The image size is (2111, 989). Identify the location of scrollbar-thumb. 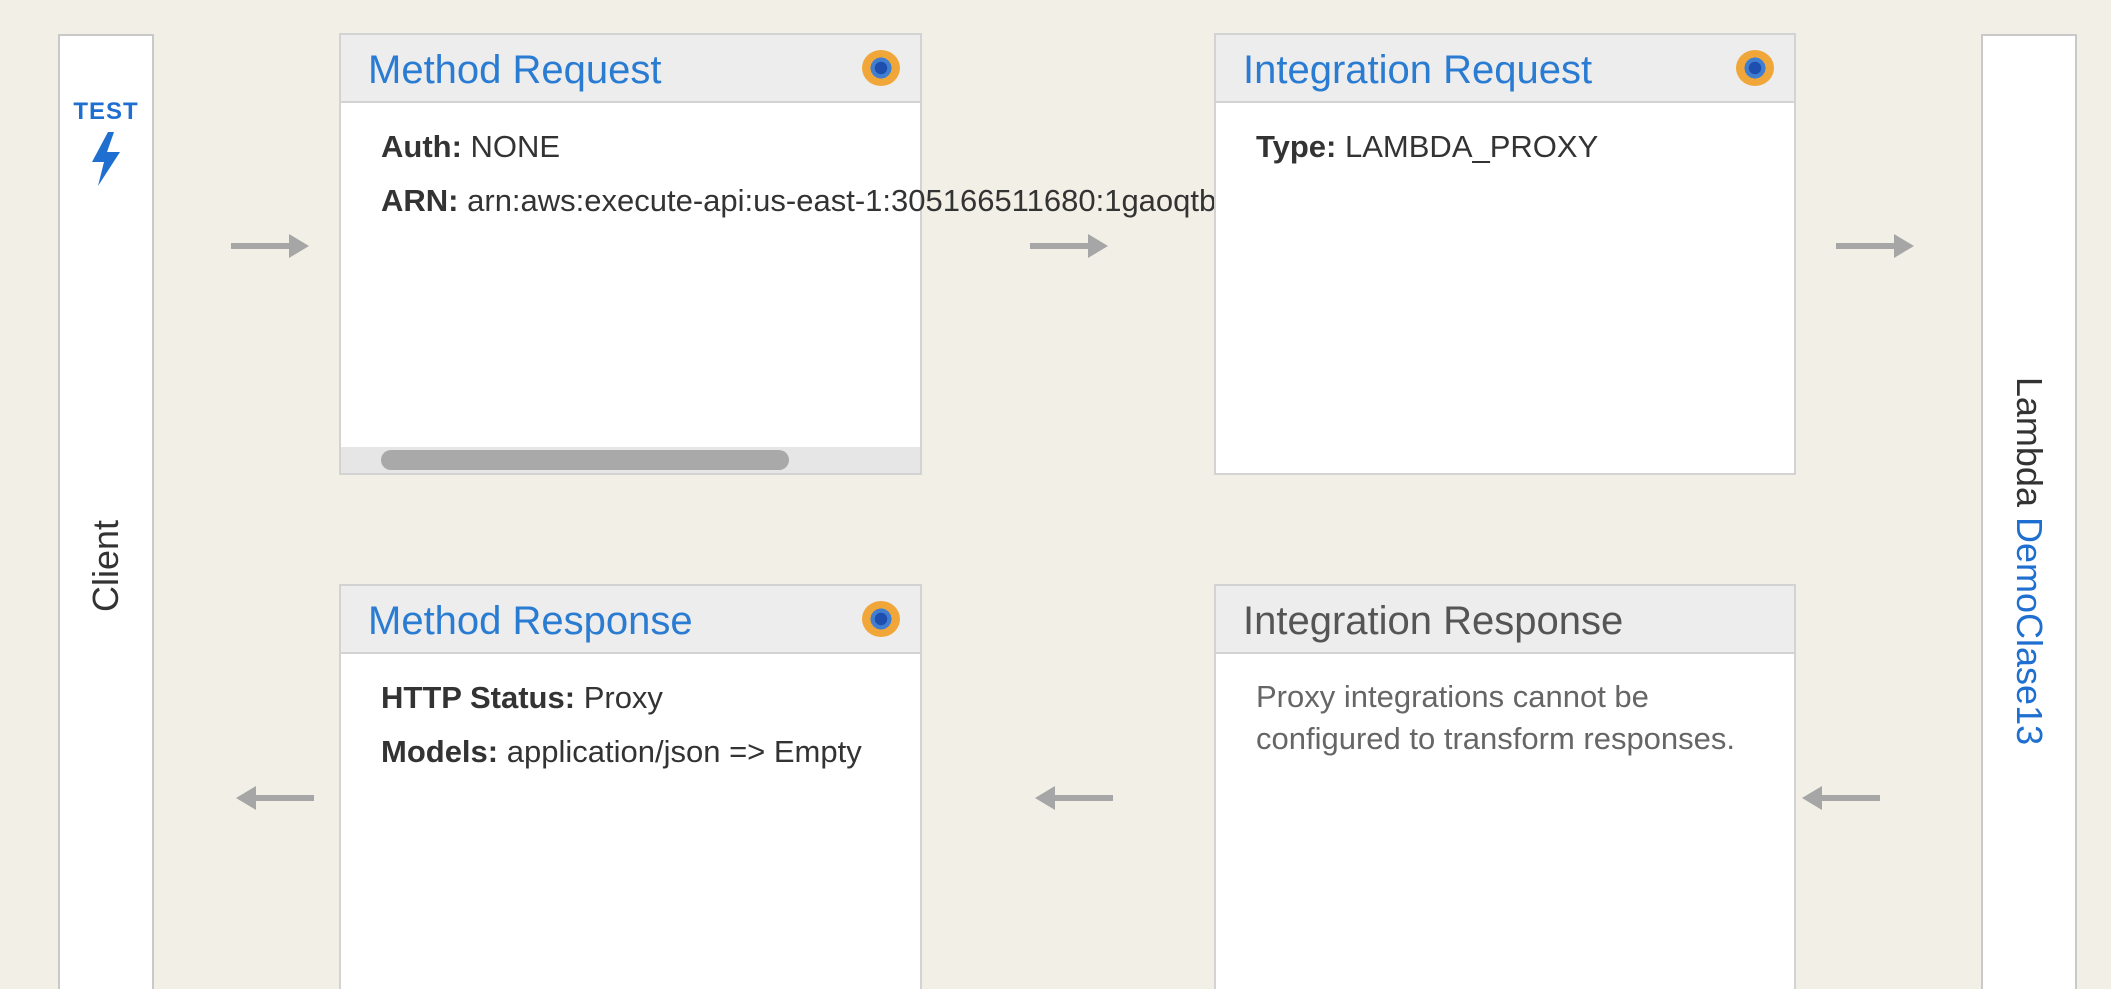
(585, 460).